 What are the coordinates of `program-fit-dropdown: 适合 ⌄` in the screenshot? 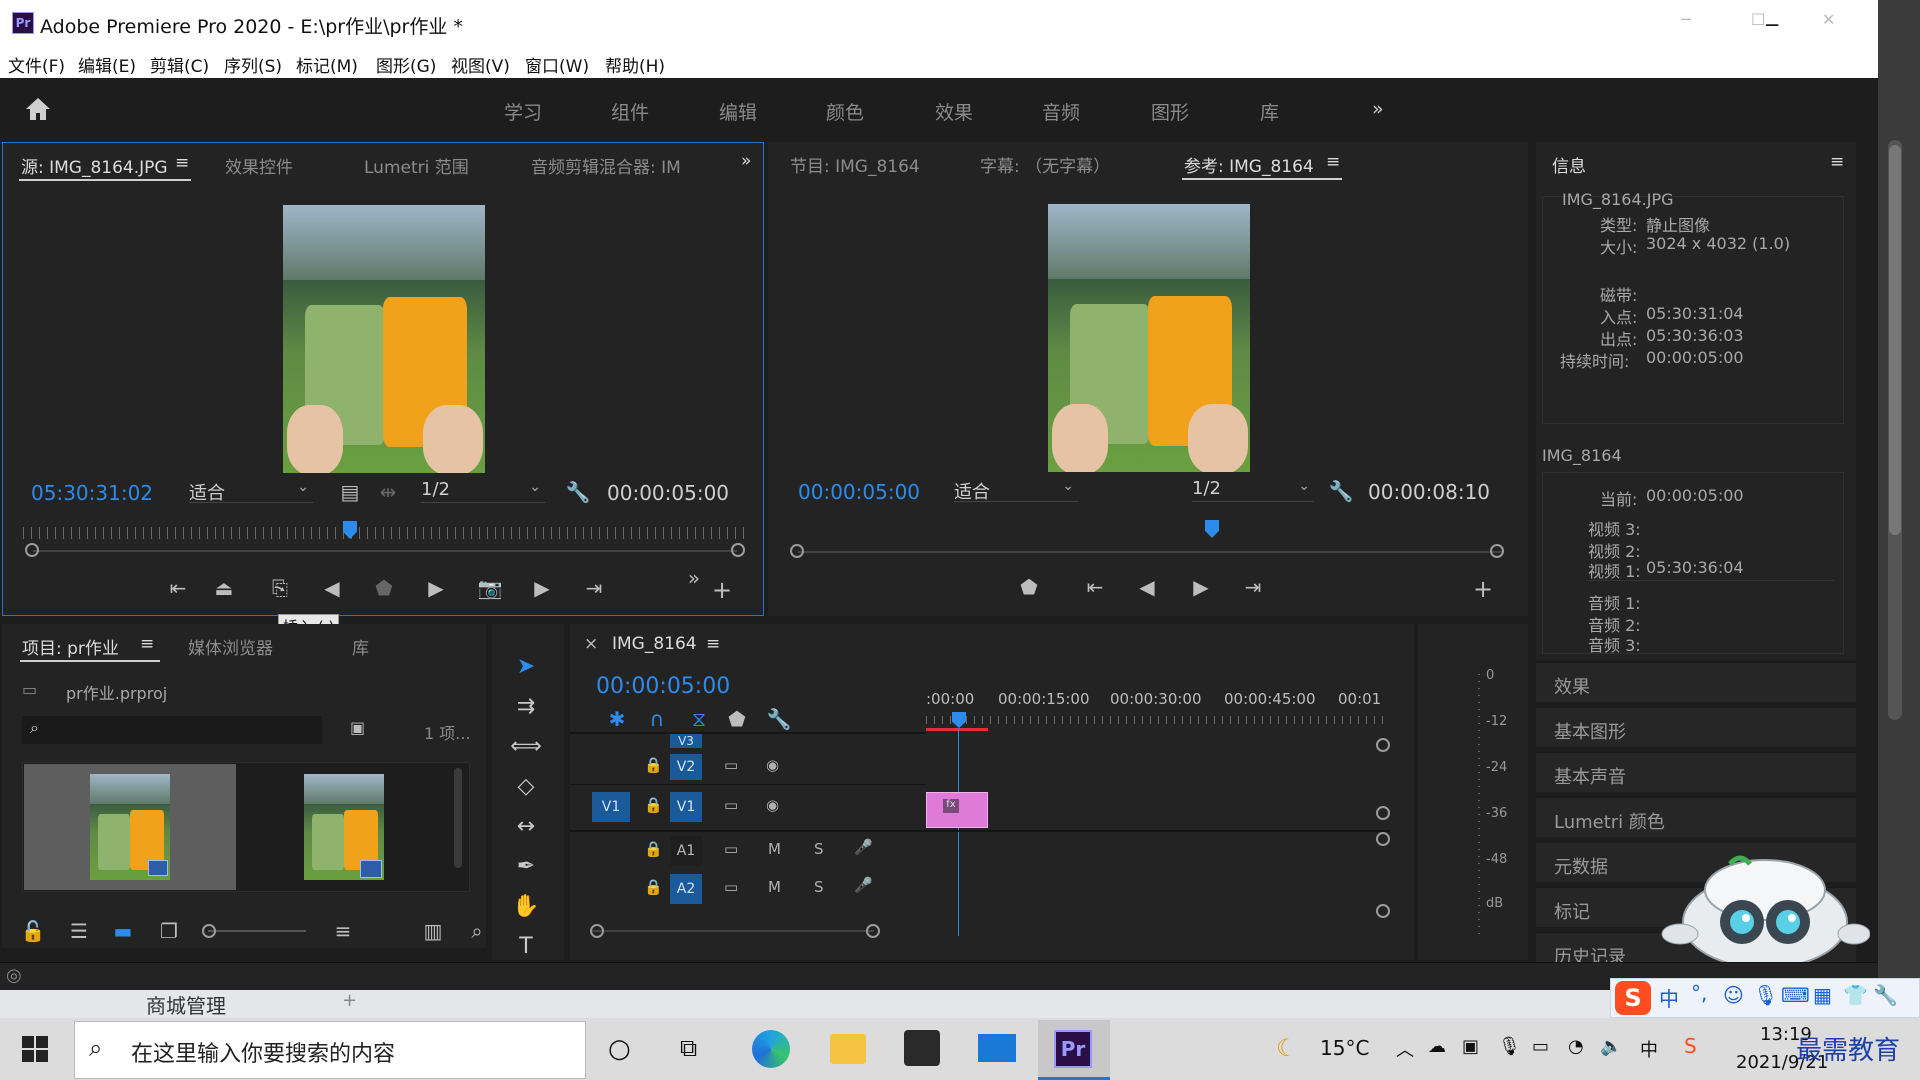 It's located at (1016, 490).